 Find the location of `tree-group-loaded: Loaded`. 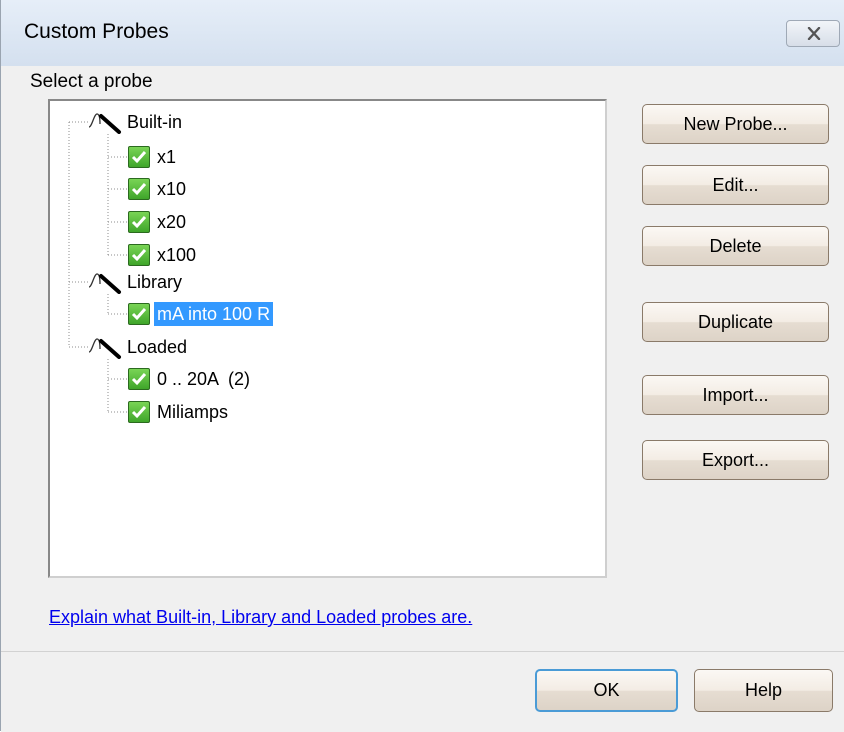

tree-group-loaded: Loaded is located at coordinates (139, 347).